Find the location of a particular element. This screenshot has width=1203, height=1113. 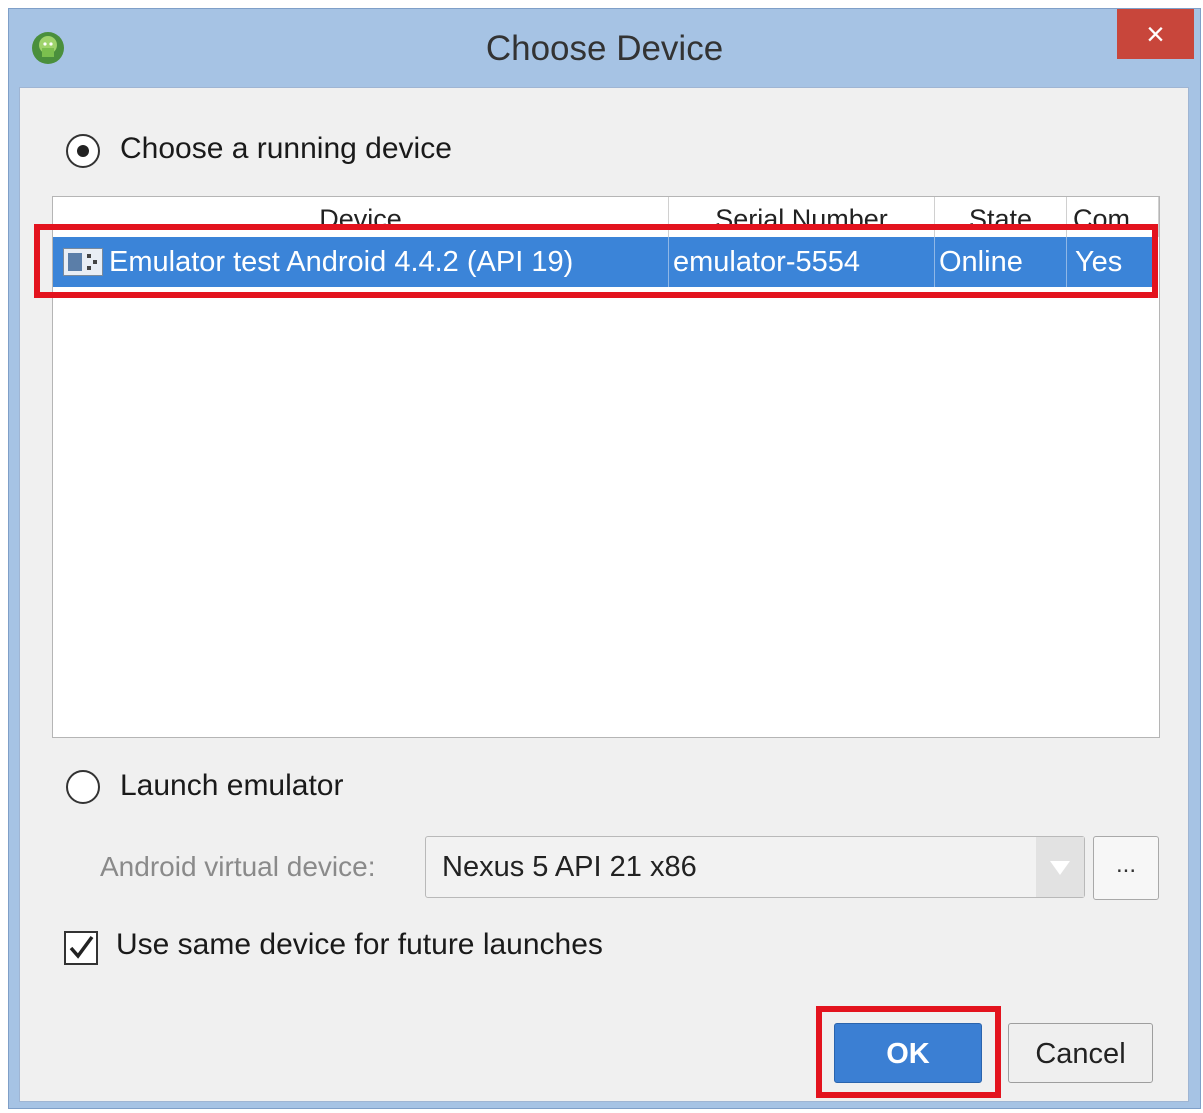

close-button: × is located at coordinates (1155, 34).